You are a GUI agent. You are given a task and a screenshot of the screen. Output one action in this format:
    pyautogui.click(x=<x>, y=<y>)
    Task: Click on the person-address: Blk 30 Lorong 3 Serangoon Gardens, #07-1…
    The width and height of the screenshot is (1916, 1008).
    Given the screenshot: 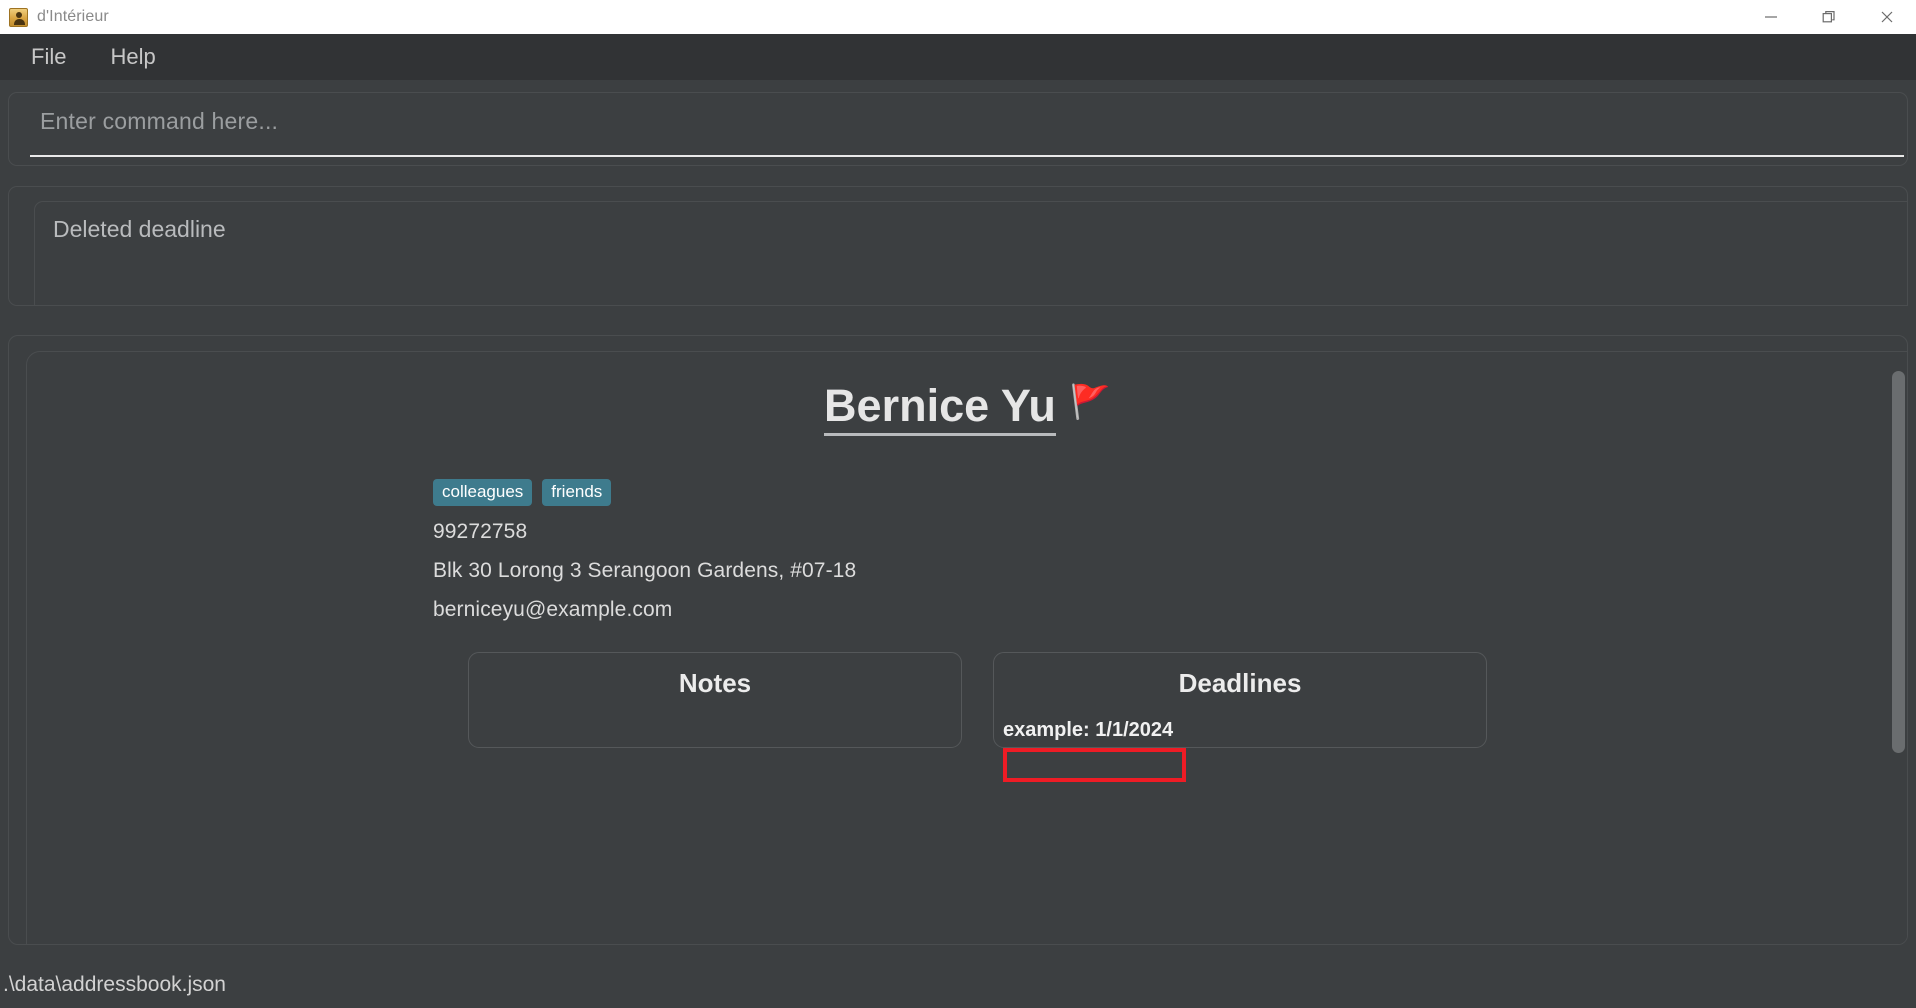 What is the action you would take?
    pyautogui.click(x=645, y=570)
    